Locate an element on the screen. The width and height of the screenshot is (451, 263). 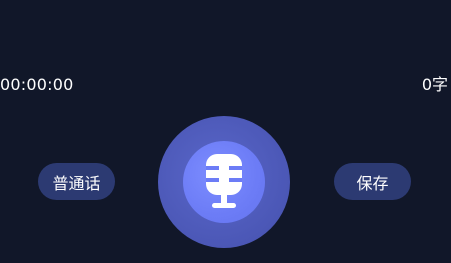
record-button-inner is located at coordinates (224, 182).